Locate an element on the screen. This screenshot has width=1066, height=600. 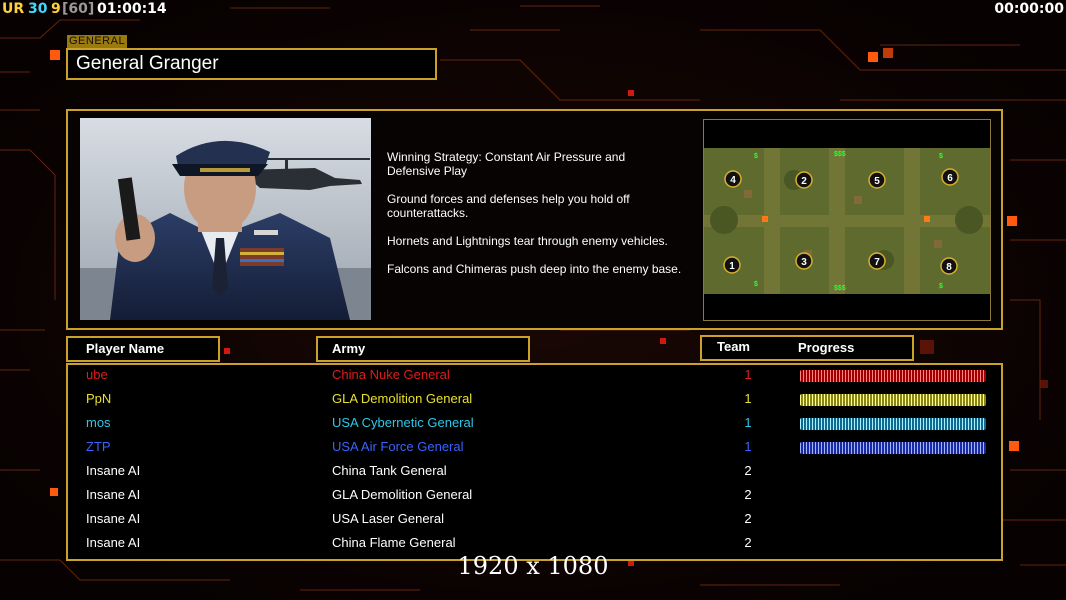
player-army: USA Cybernetic General is located at coordinates (403, 422).